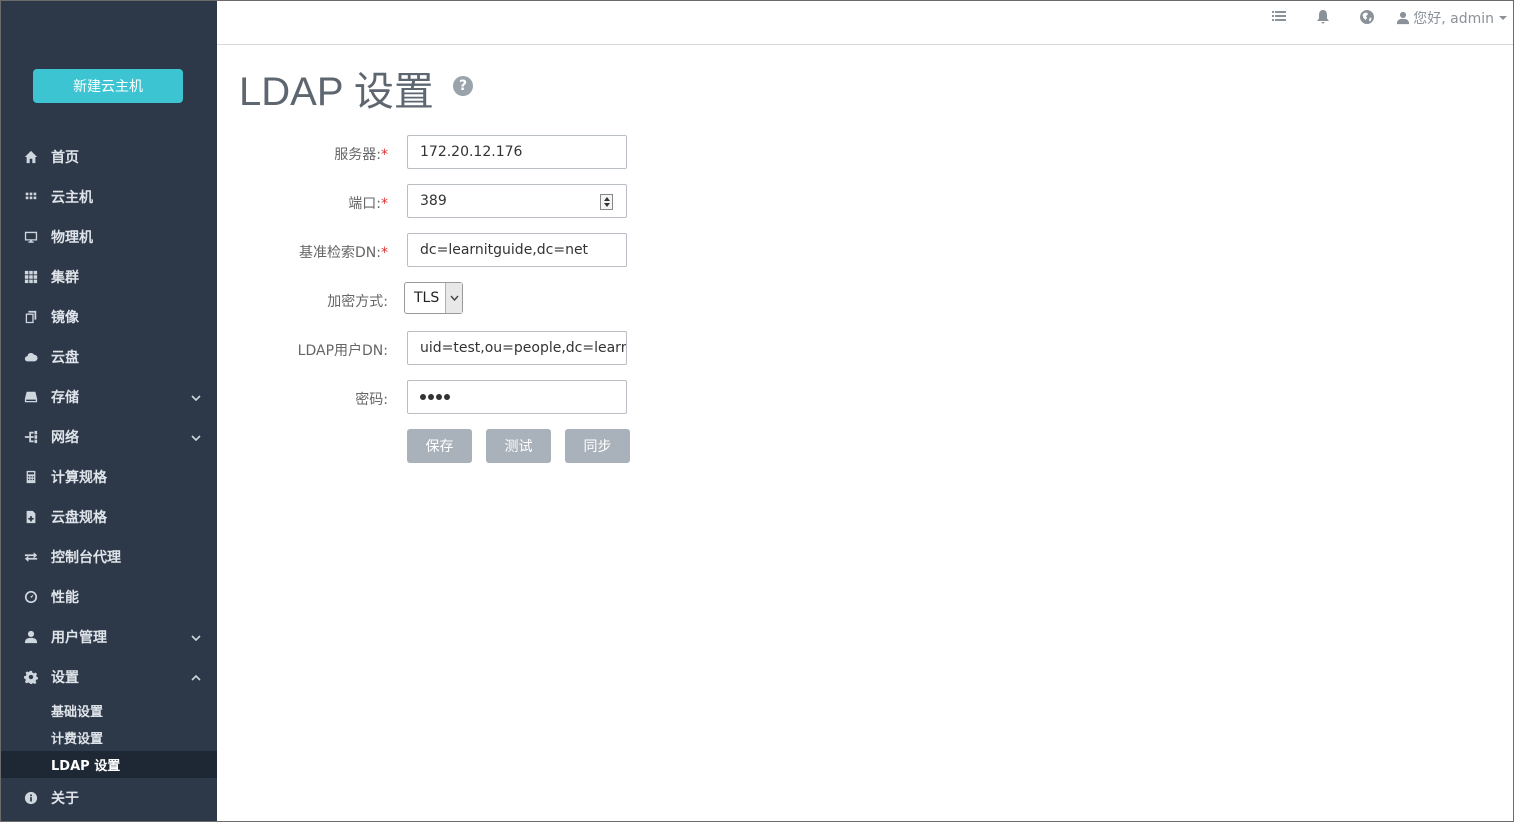 Image resolution: width=1514 pixels, height=822 pixels. I want to click on sidebar-item-vm: 云主机, so click(109, 197).